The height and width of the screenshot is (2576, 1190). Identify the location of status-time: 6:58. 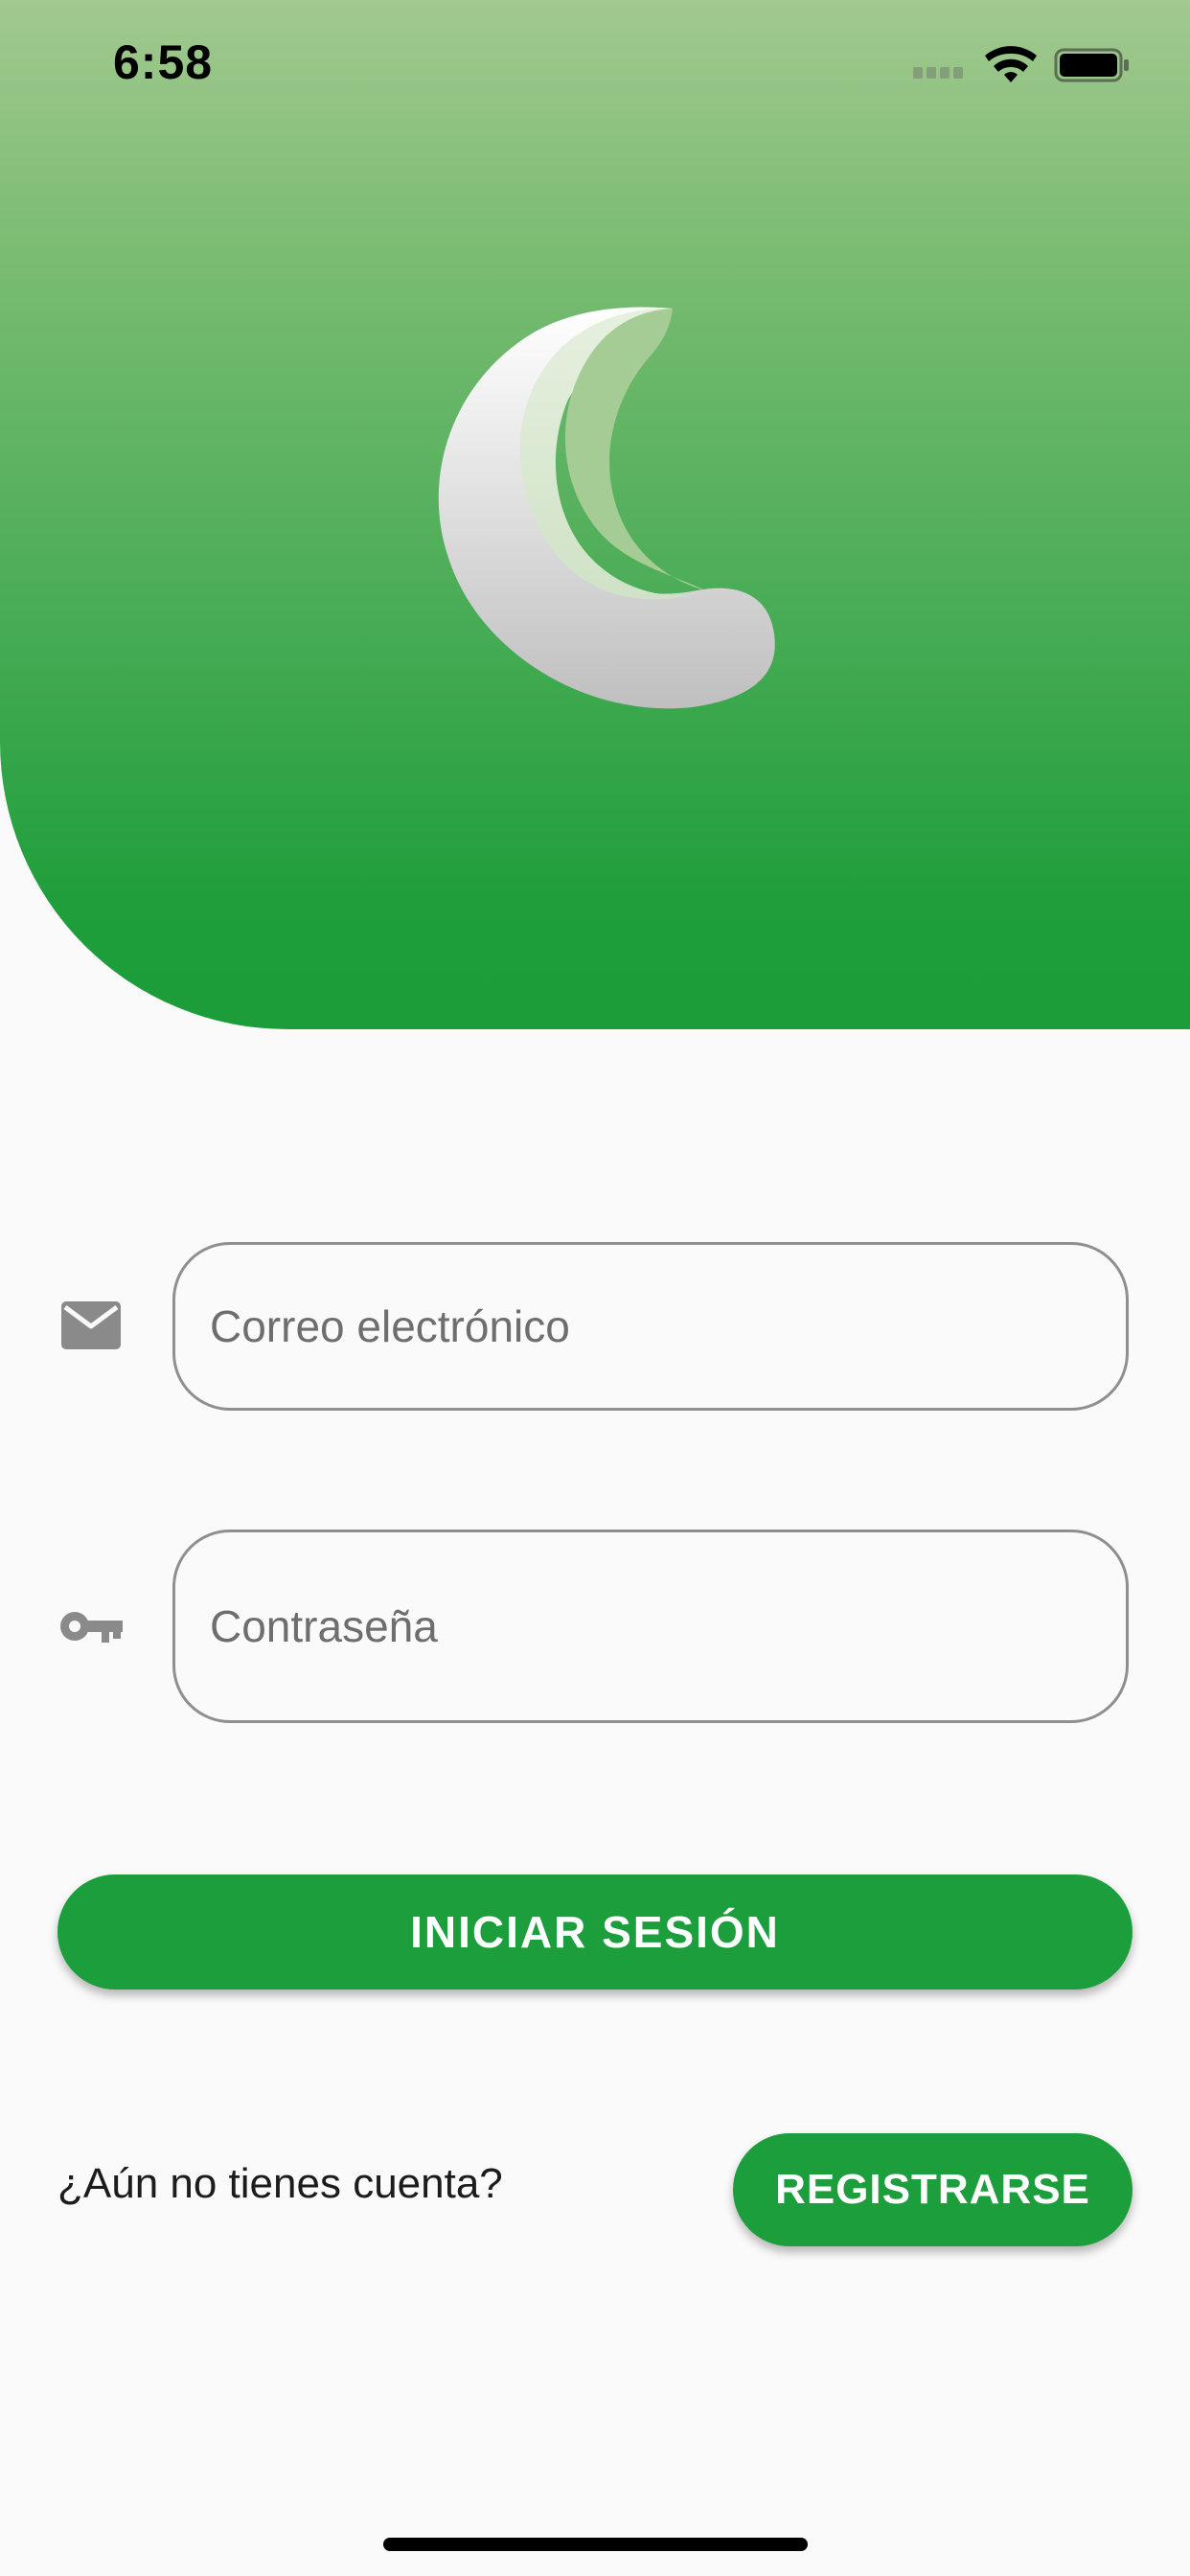
(163, 62).